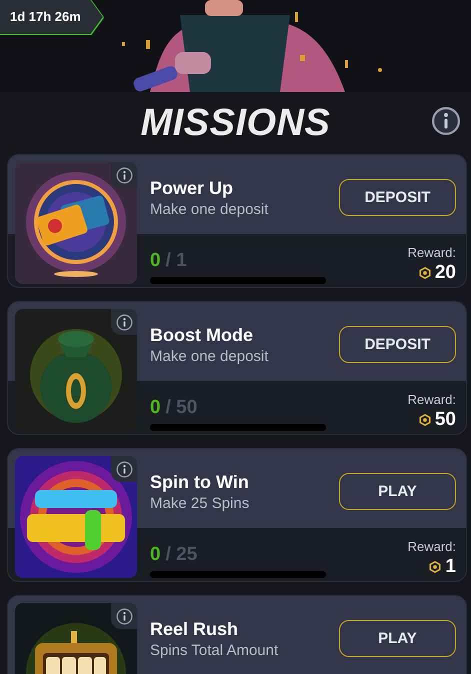 This screenshot has height=674, width=471. Describe the element at coordinates (445, 273) in the screenshot. I see `reward-amount: 20` at that location.